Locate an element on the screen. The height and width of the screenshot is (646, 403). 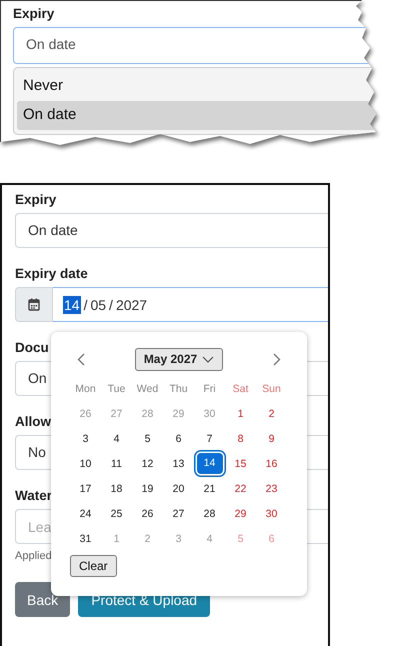
dropdown-option: Never is located at coordinates (203, 86).